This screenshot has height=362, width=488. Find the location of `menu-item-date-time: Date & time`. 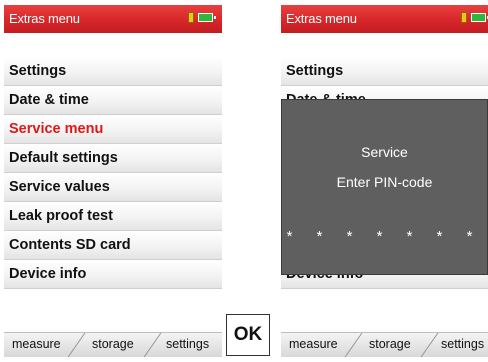

menu-item-date-time: Date & time is located at coordinates (113, 100).